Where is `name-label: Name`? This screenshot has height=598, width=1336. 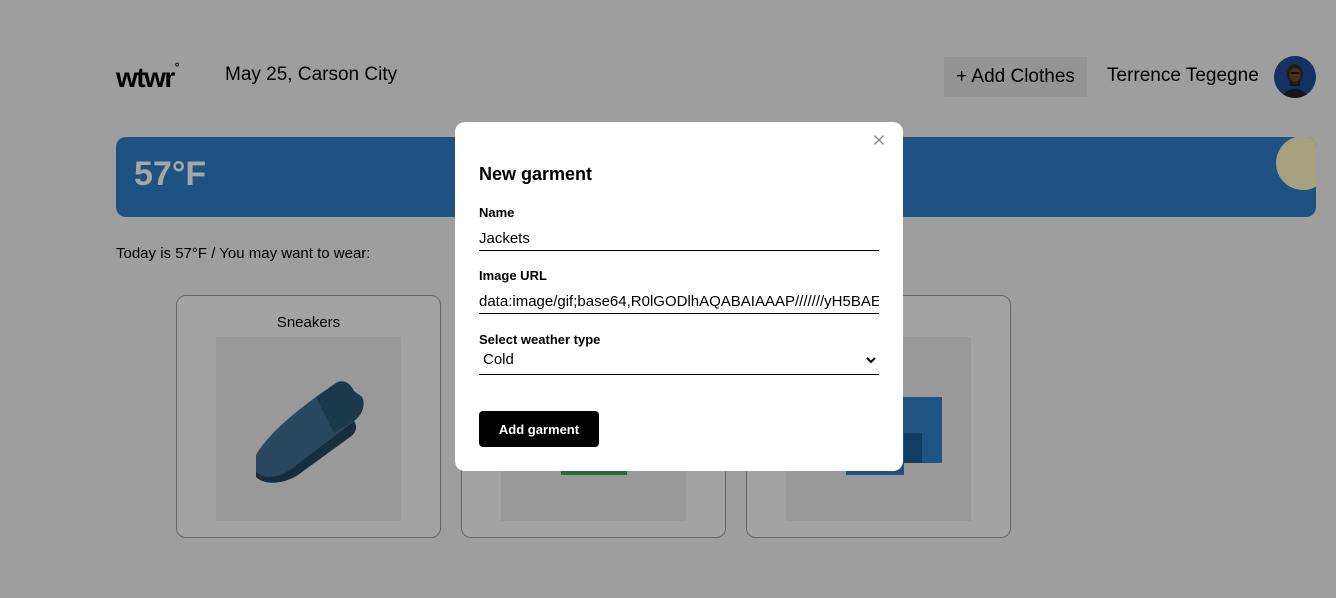 name-label: Name is located at coordinates (497, 212).